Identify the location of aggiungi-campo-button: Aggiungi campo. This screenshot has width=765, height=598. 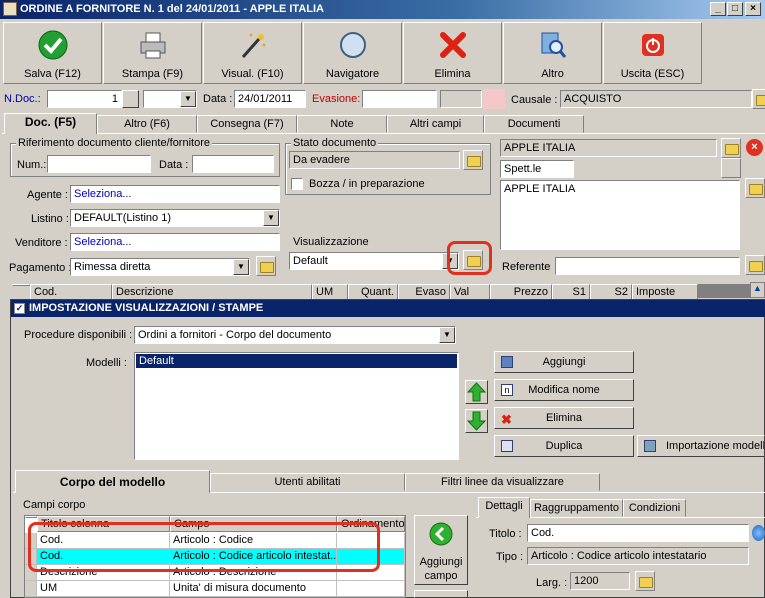
(441, 550).